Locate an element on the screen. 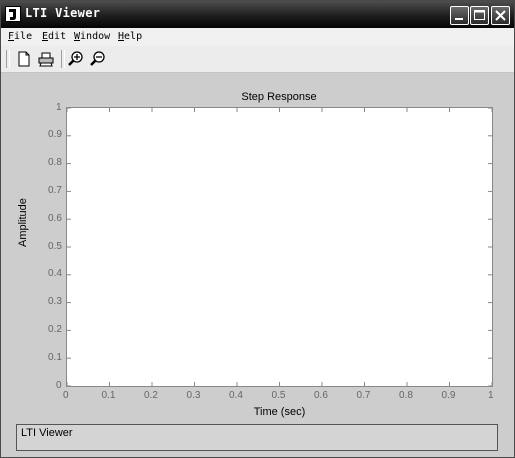  y-tick-label: 0.3 is located at coordinates (55, 302).